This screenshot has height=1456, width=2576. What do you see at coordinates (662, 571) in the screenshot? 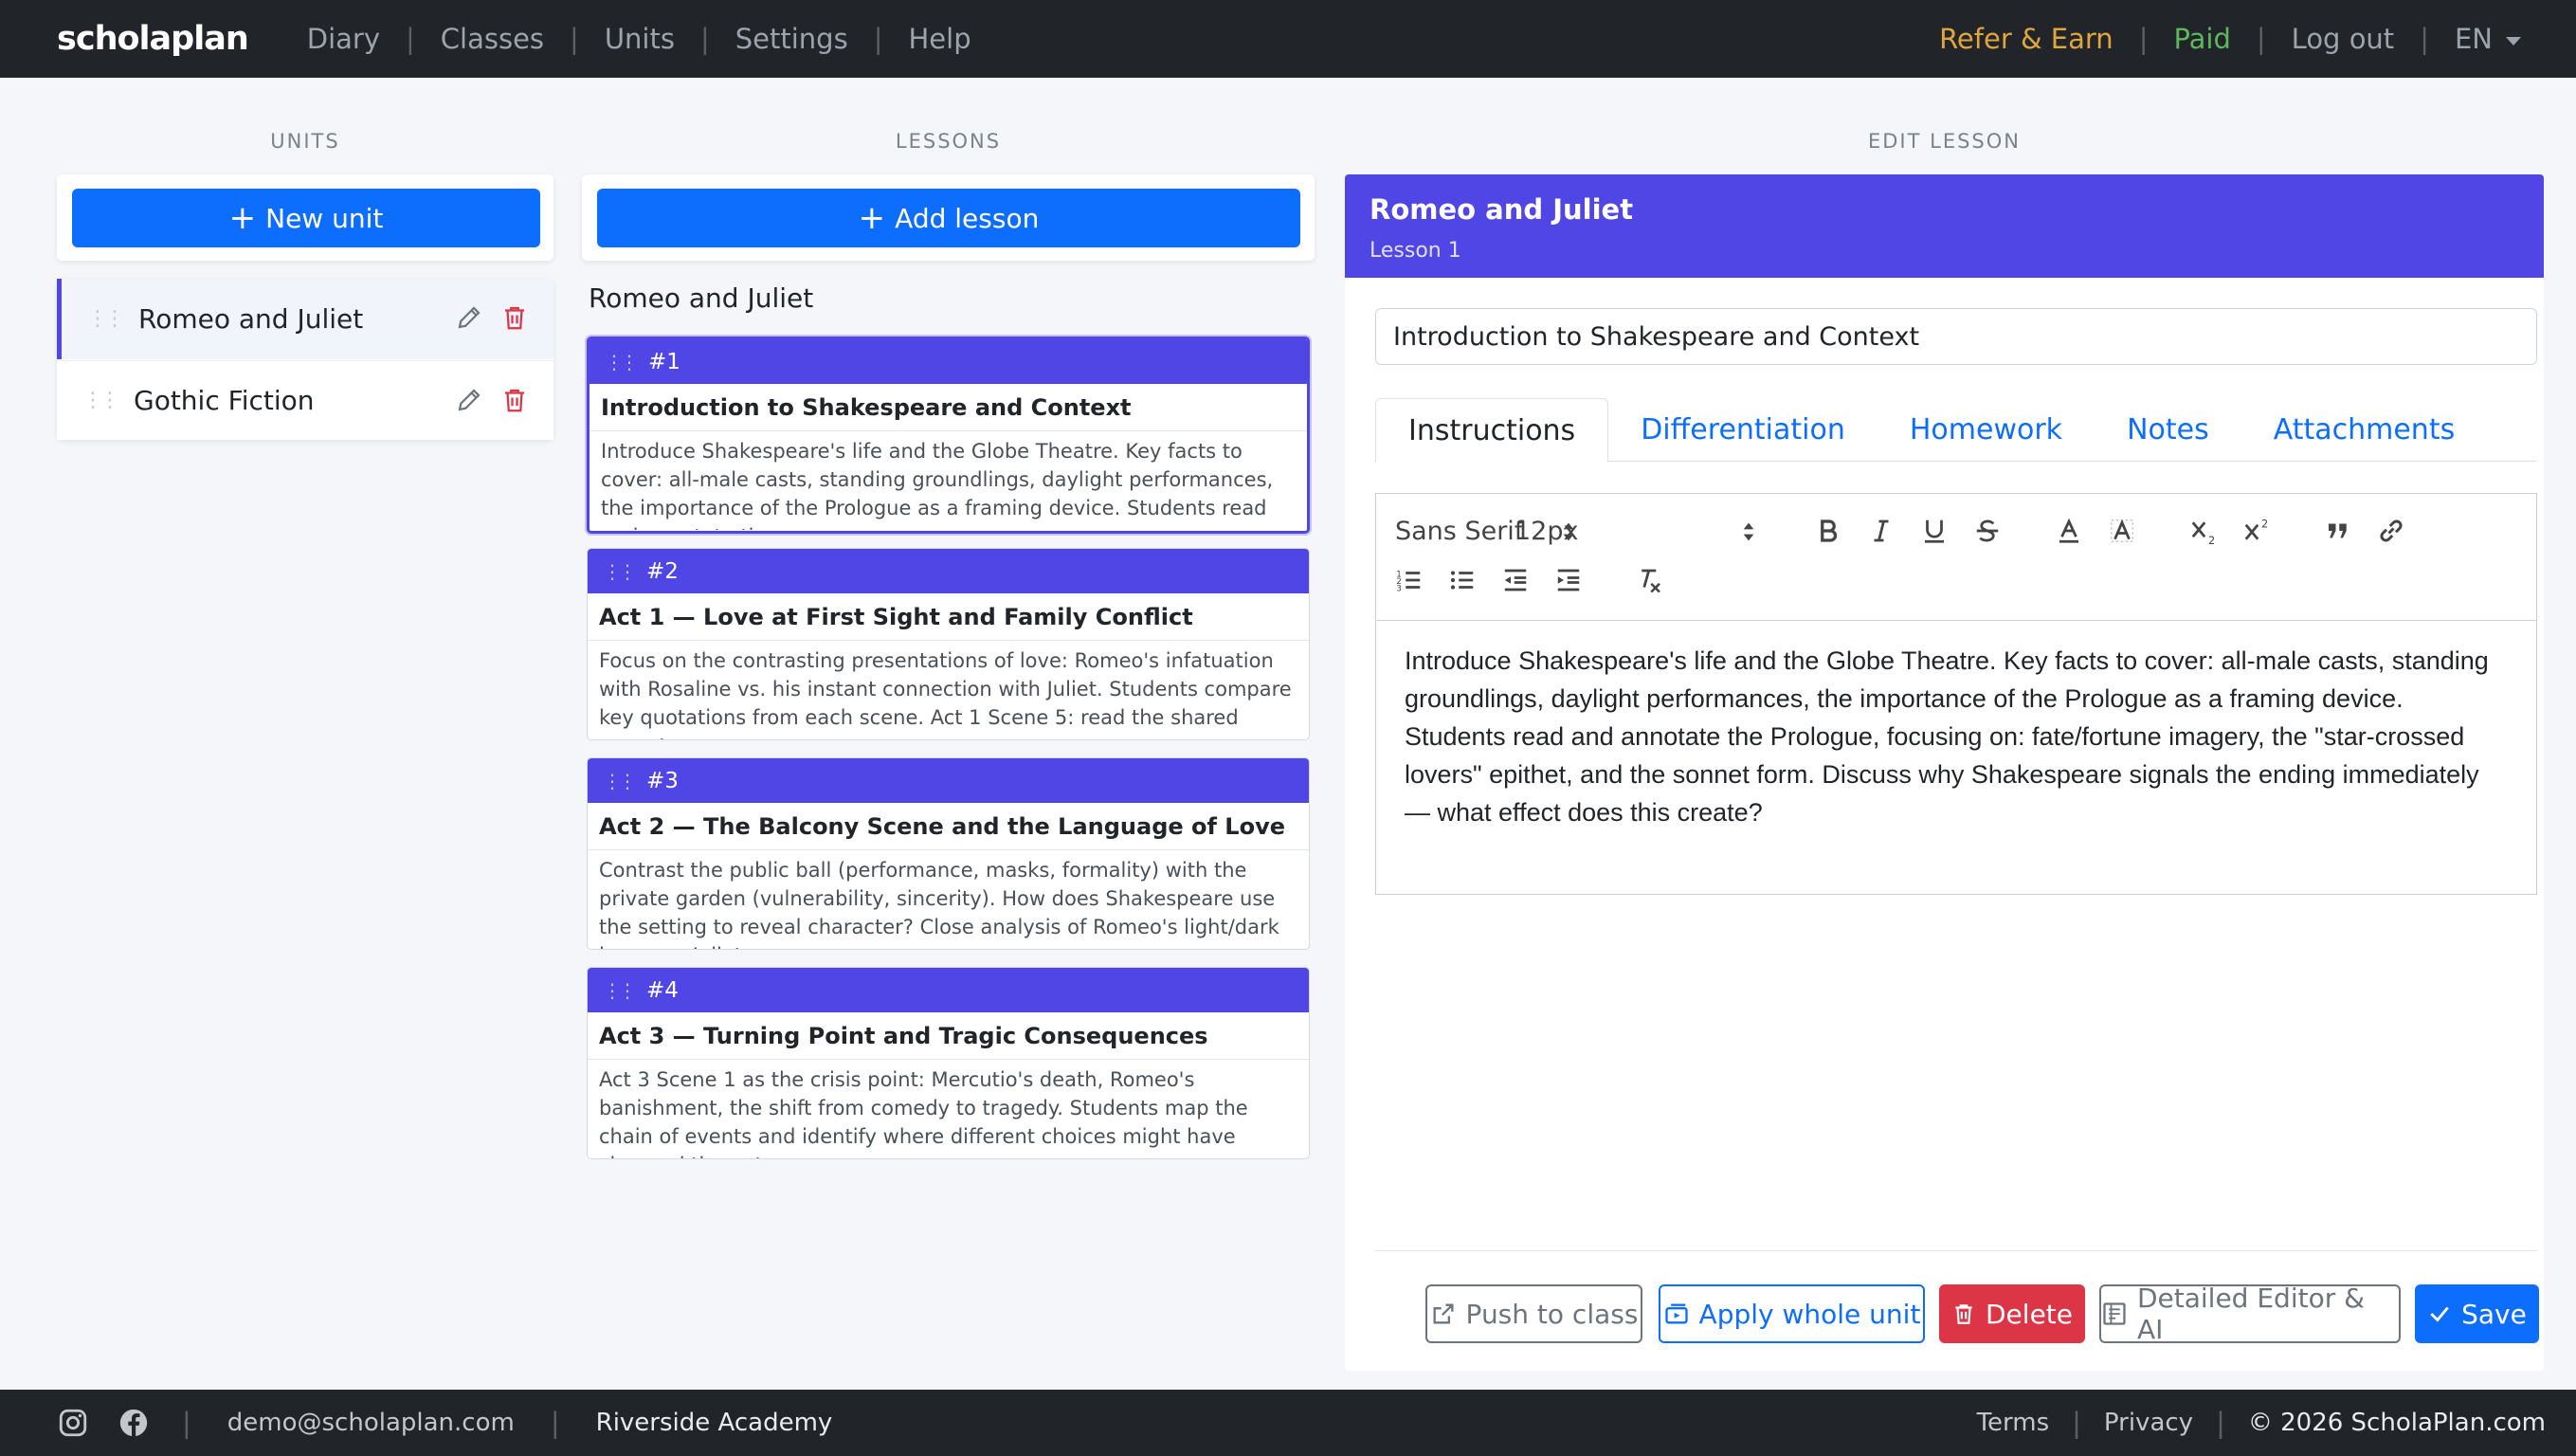
I see `lesson-number: #2` at bounding box center [662, 571].